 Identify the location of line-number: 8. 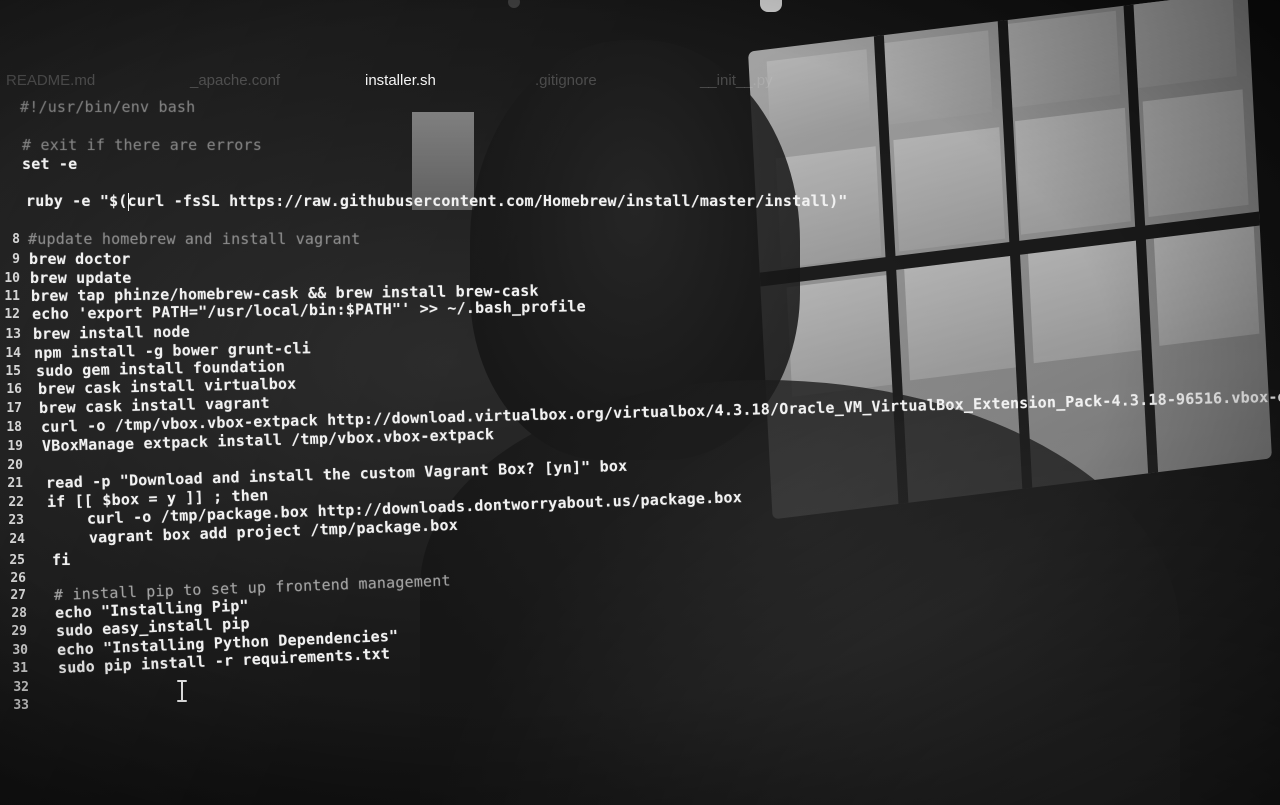
(16, 239).